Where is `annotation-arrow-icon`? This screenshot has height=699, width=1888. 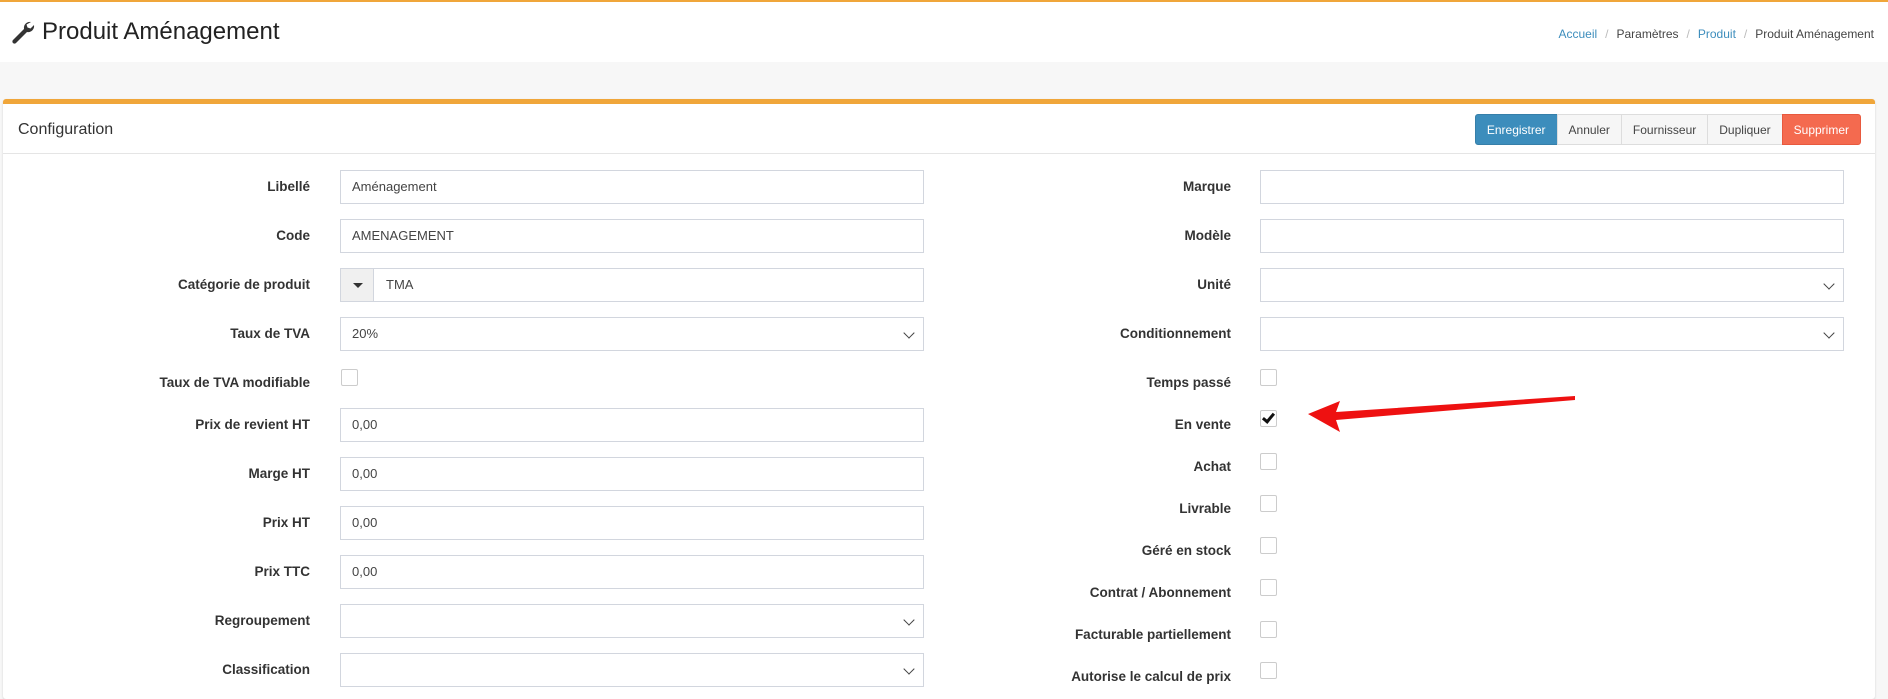 annotation-arrow-icon is located at coordinates (1441, 414).